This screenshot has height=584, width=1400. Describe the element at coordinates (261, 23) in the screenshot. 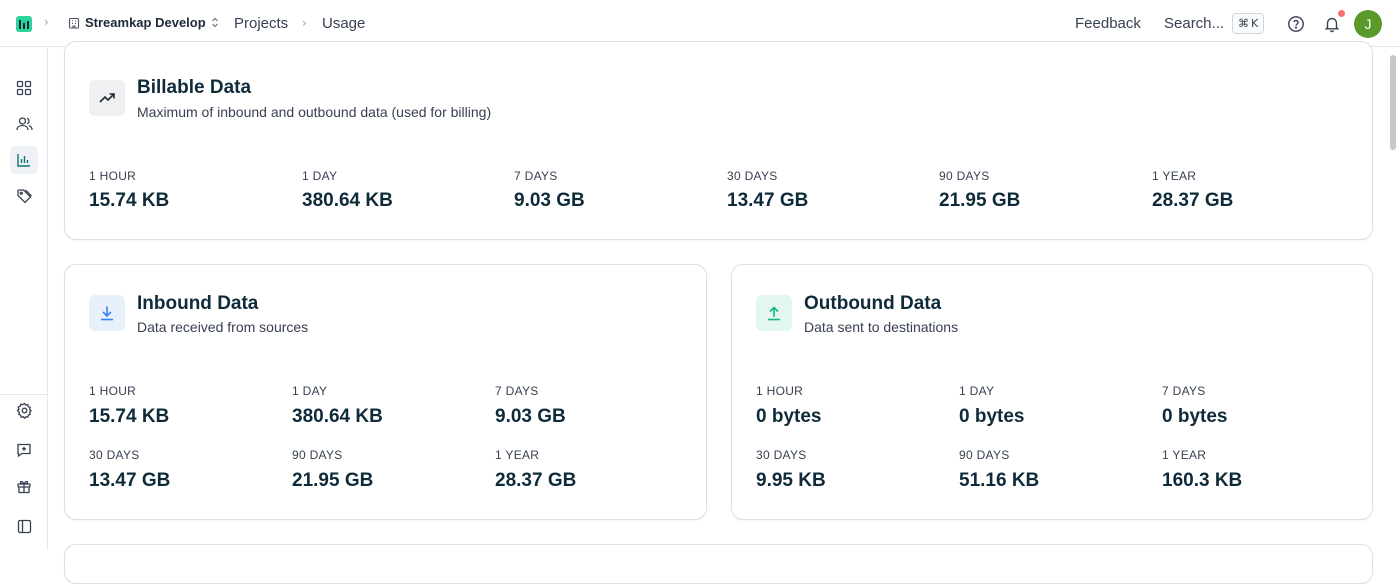

I see `breadcrumb-projects: Projects` at that location.